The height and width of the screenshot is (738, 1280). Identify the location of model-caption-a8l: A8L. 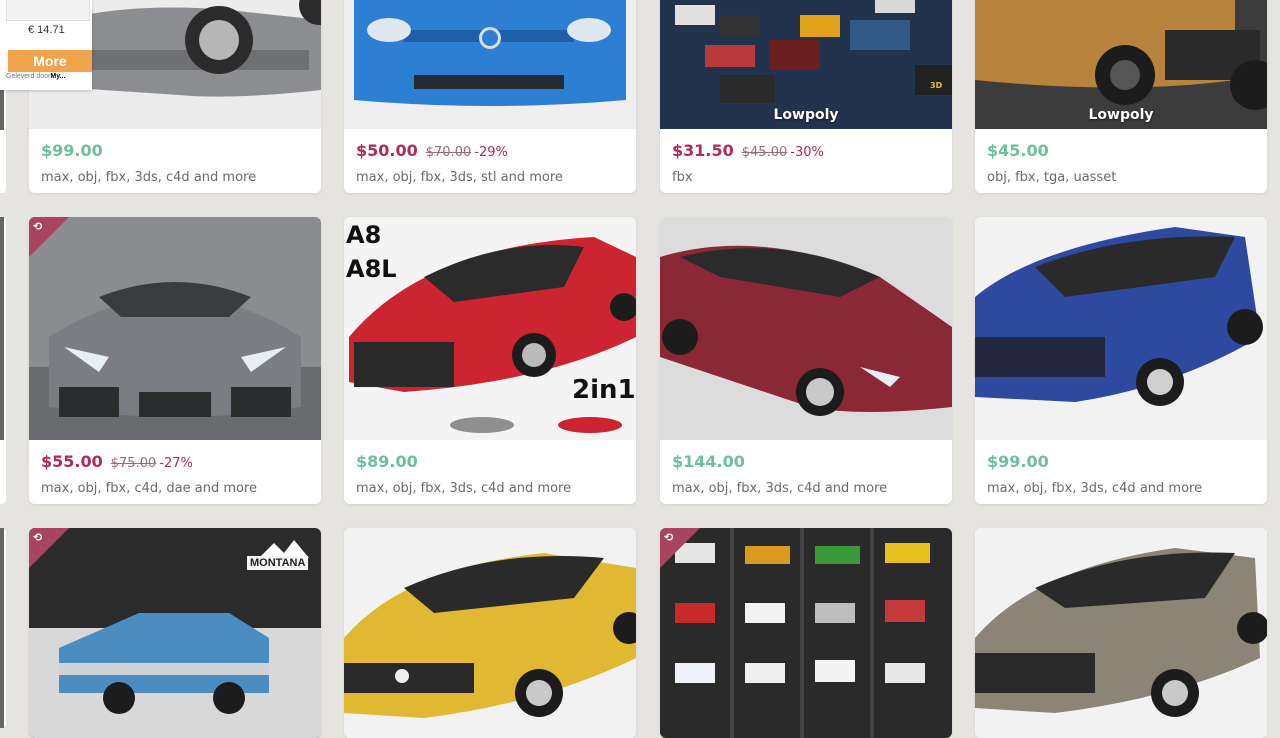
(371, 269).